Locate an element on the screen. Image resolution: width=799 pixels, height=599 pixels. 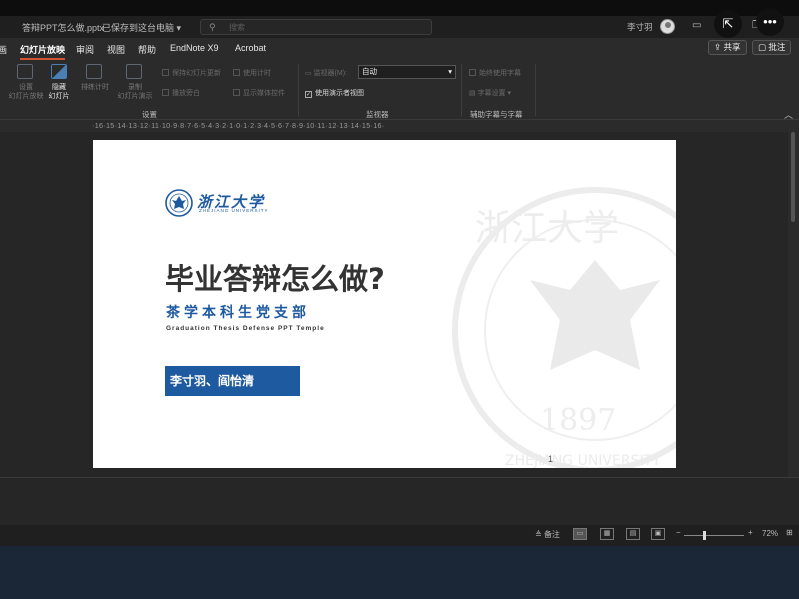
play-narrations-checkbox: 播放旁白 is located at coordinates (181, 93).